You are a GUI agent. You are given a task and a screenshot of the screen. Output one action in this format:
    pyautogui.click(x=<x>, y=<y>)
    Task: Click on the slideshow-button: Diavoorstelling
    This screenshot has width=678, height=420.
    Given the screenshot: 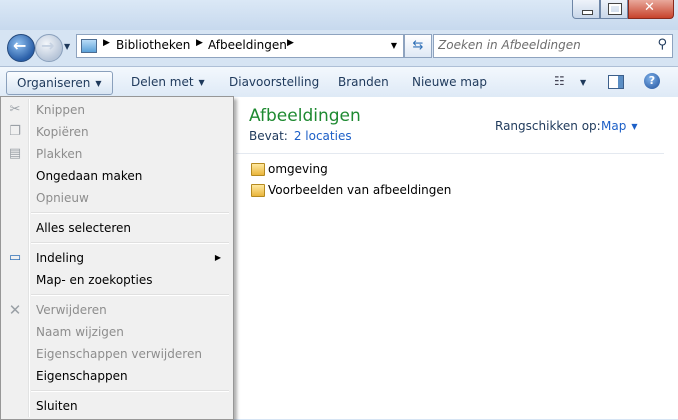 What is the action you would take?
    pyautogui.click(x=274, y=82)
    